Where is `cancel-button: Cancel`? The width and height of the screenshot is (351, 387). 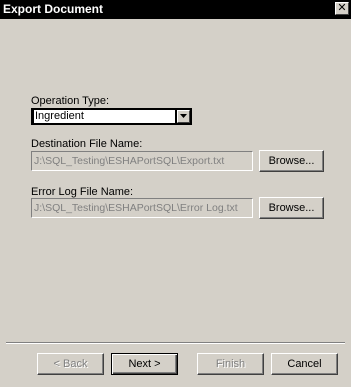 cancel-button: Cancel is located at coordinates (304, 364).